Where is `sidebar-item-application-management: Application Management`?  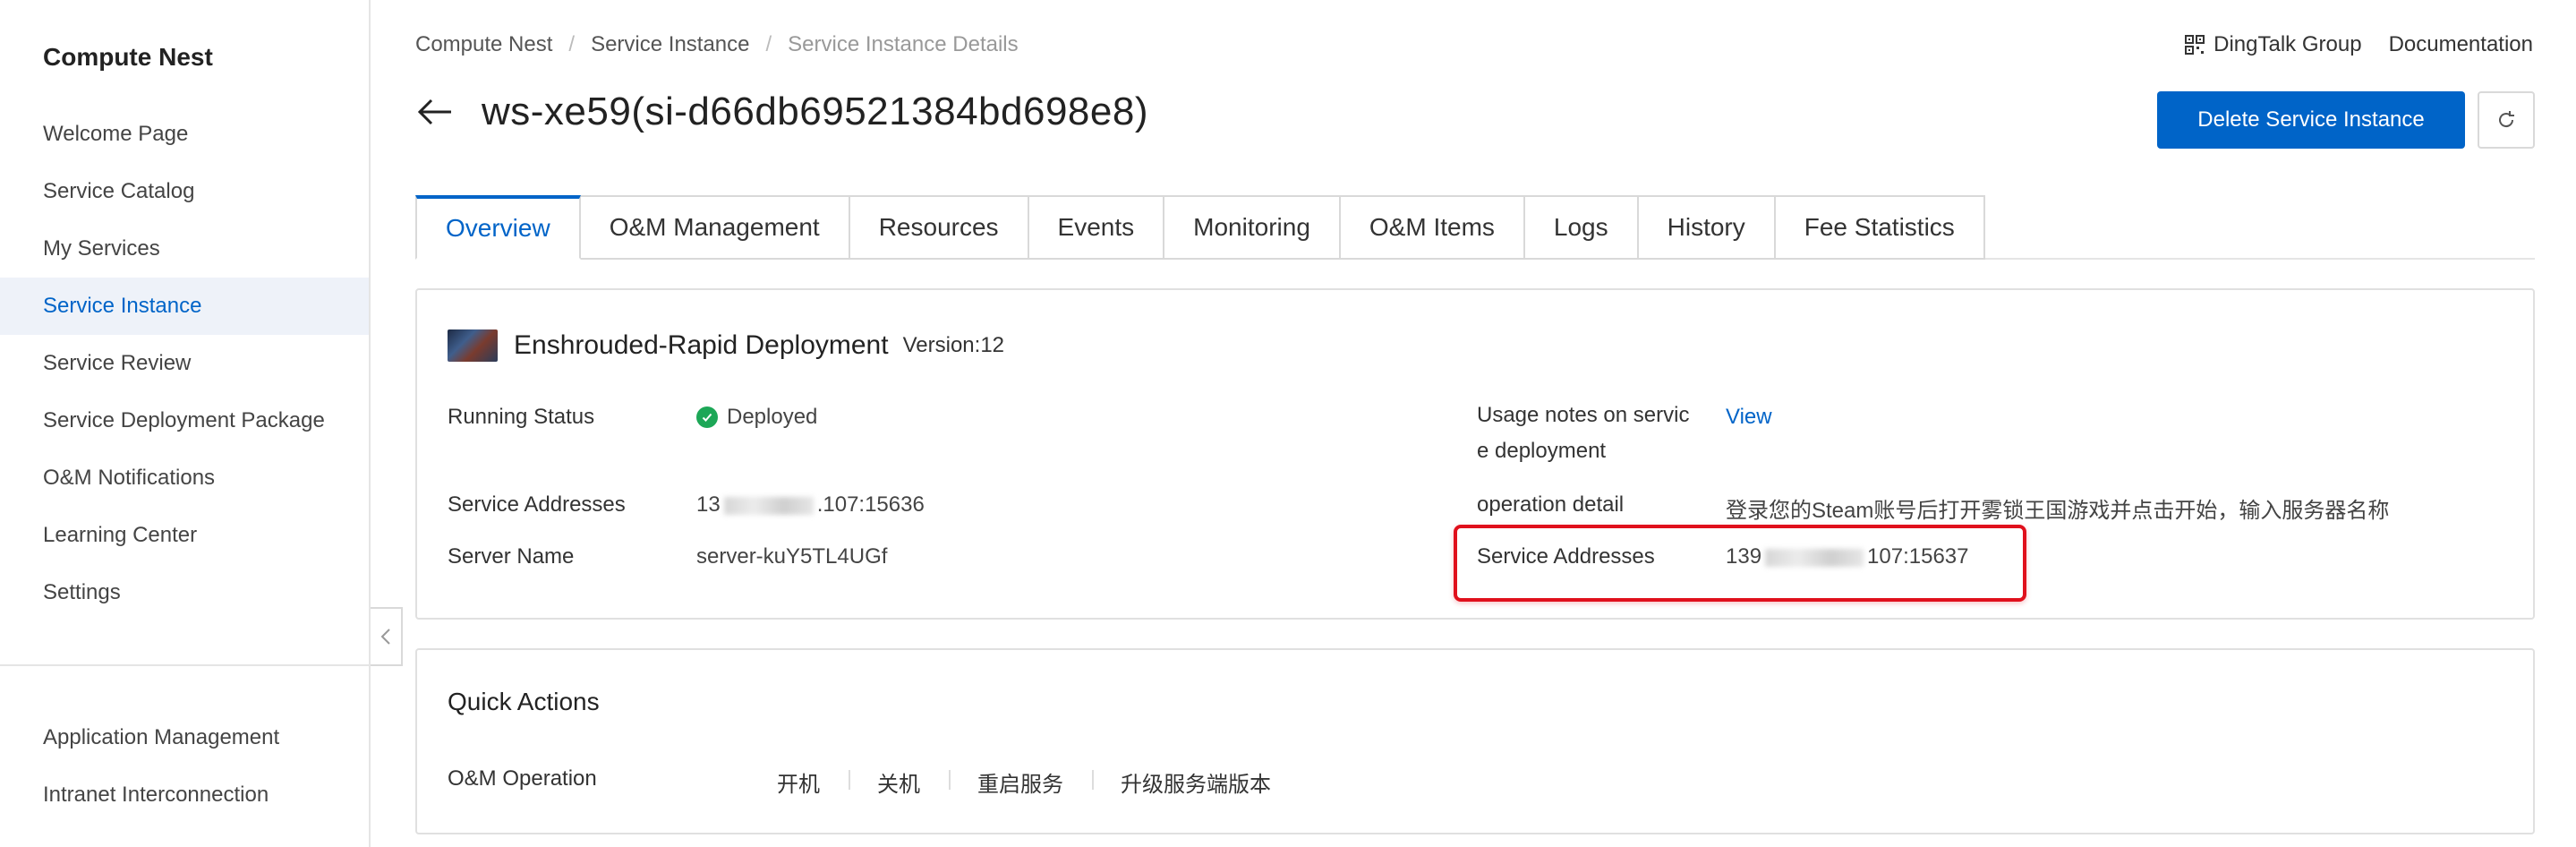 sidebar-item-application-management: Application Management is located at coordinates (184, 737).